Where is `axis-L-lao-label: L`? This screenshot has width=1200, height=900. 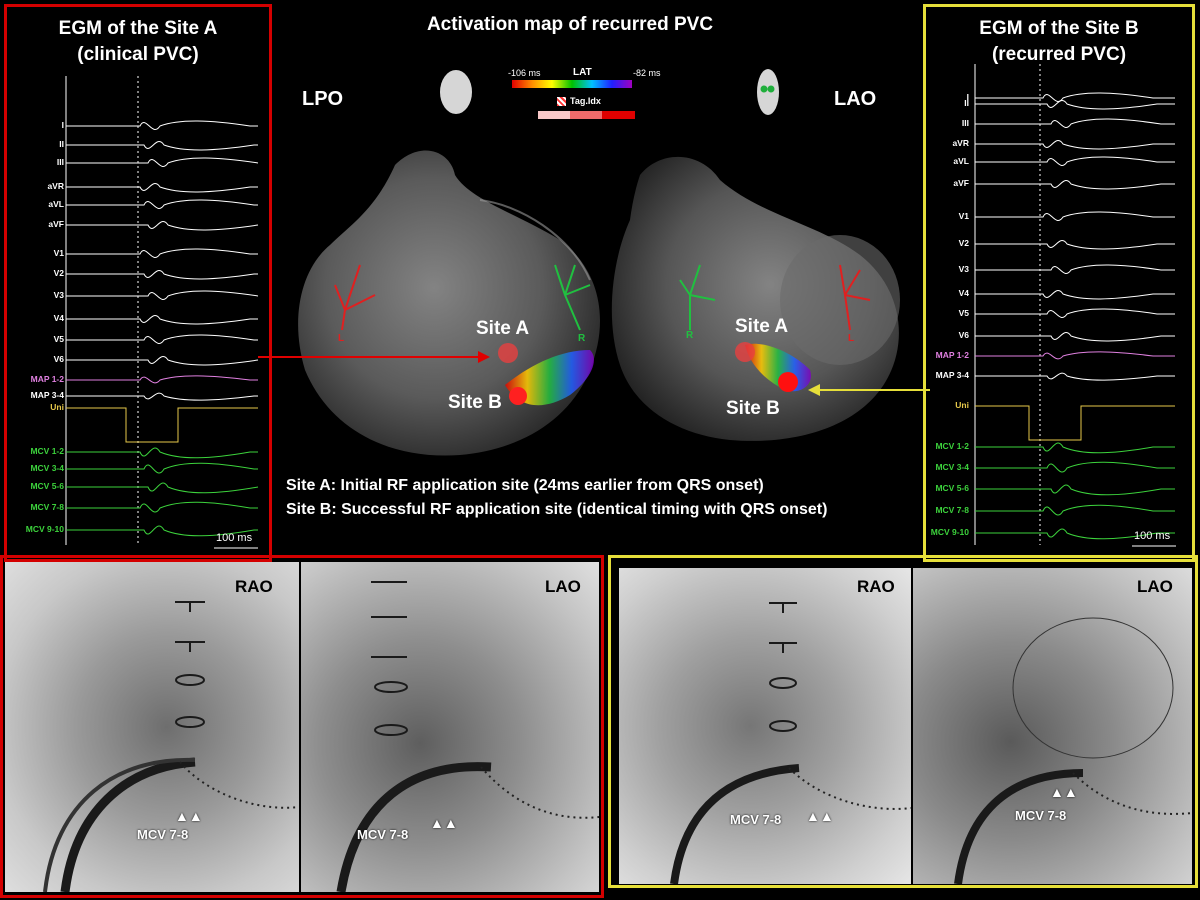 axis-L-lao-label: L is located at coordinates (851, 338).